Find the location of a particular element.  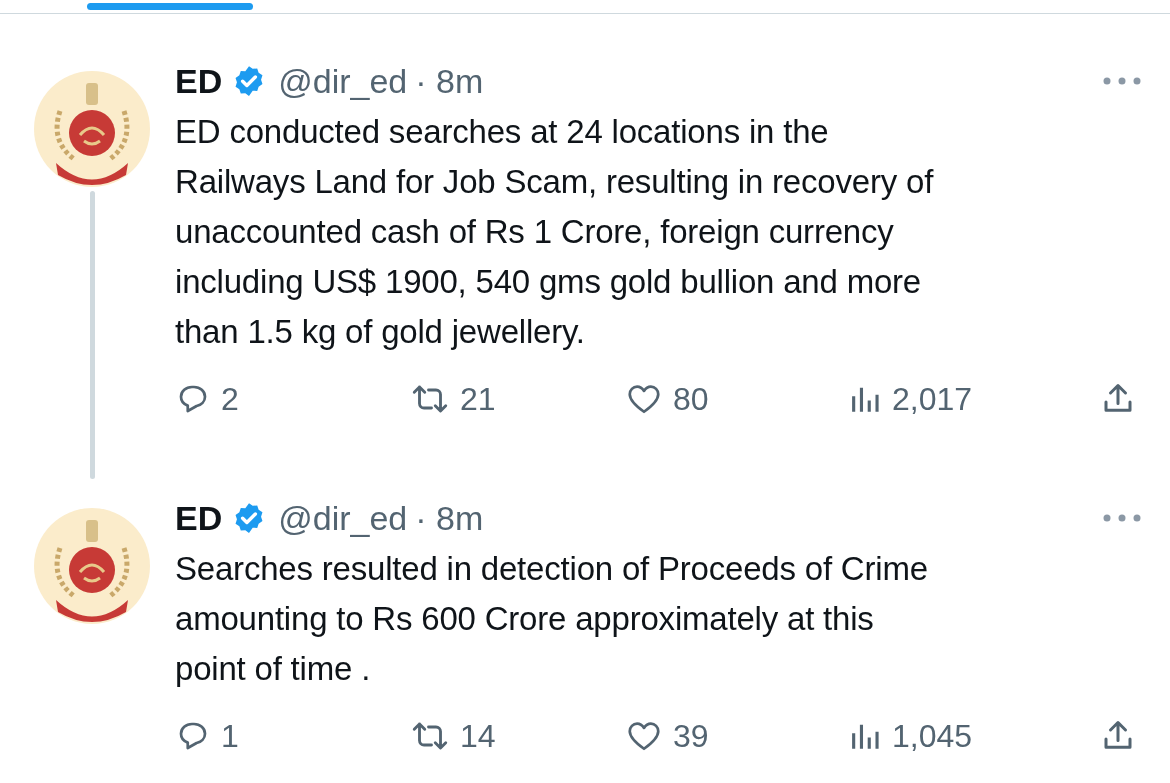

post-text: Searches resulted in detection of Proceeds of Crime amounting to Rs 600 Crore approximately at this point of time . is located at coordinates (552, 619).